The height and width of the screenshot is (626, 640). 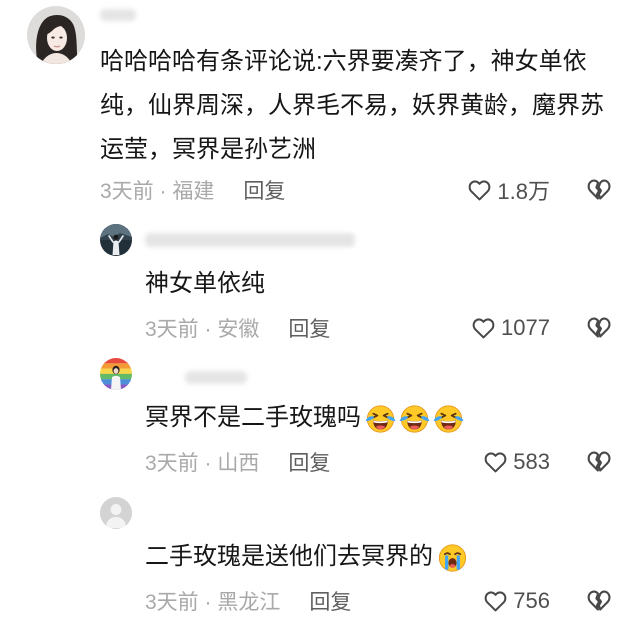 I want to click on reply-text: 二手玫瑰是送他们去冥界的, so click(x=289, y=556).